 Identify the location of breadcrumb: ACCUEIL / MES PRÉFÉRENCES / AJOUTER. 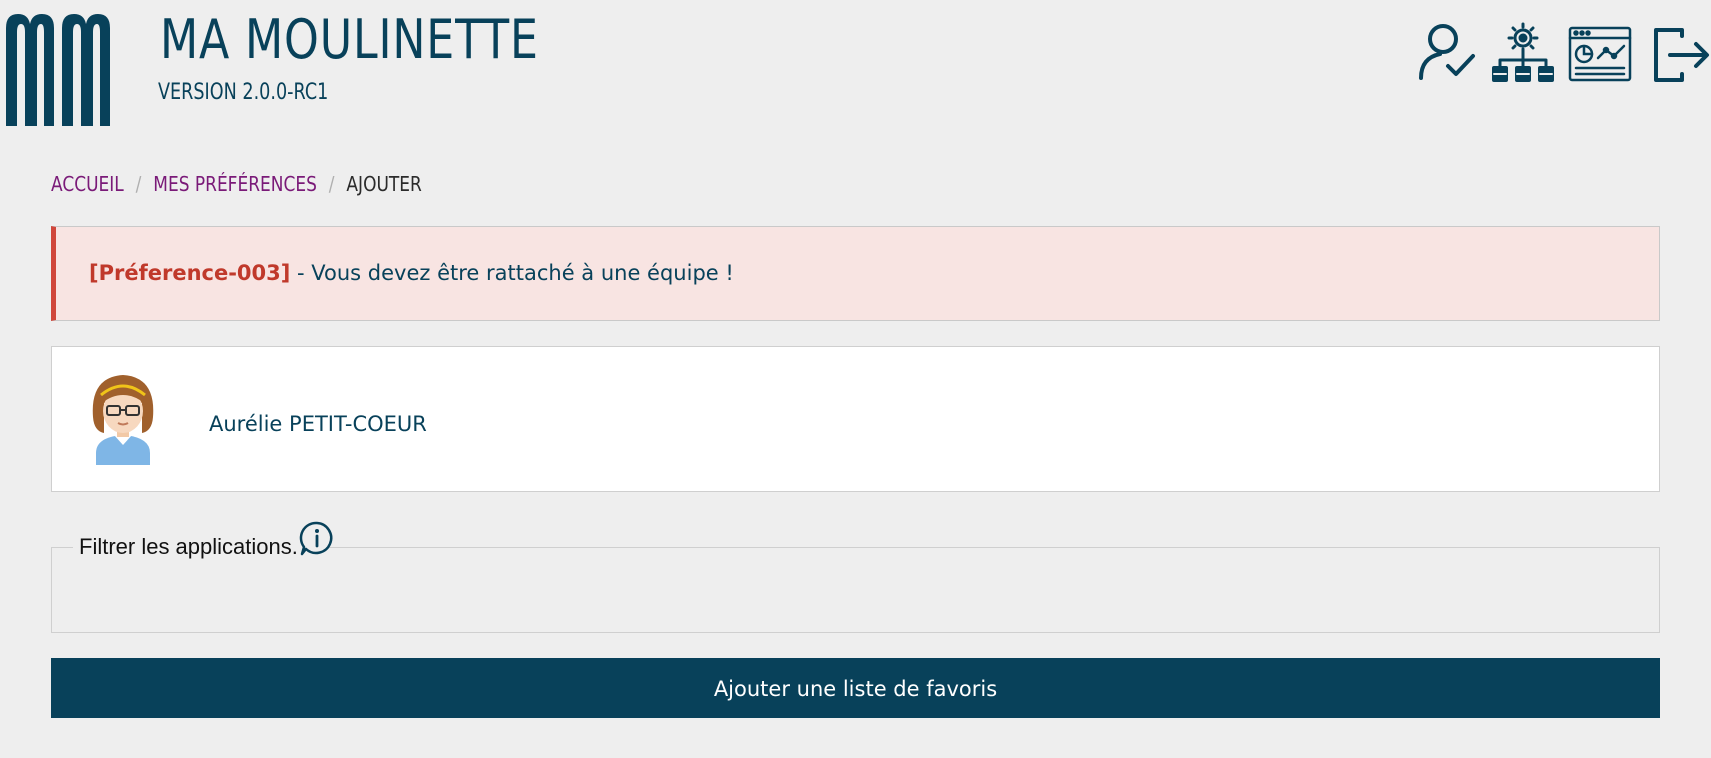
(236, 186).